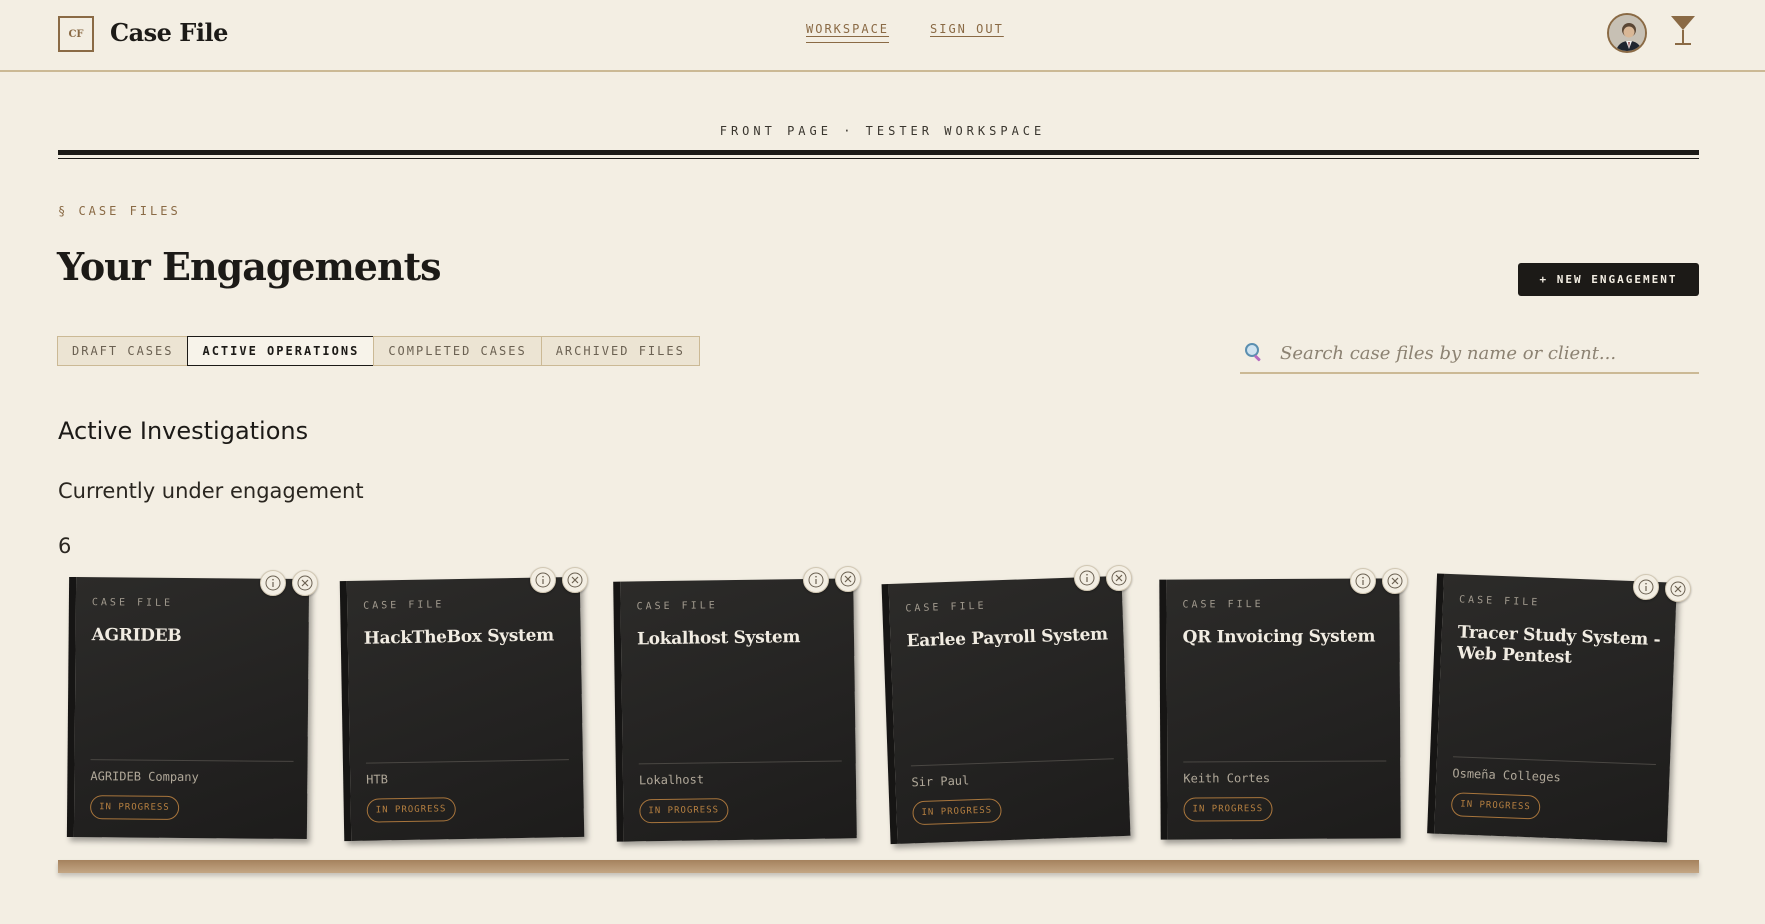 The height and width of the screenshot is (924, 1765). What do you see at coordinates (249, 266) in the screenshot?
I see `page-title: Your Engagements` at bounding box center [249, 266].